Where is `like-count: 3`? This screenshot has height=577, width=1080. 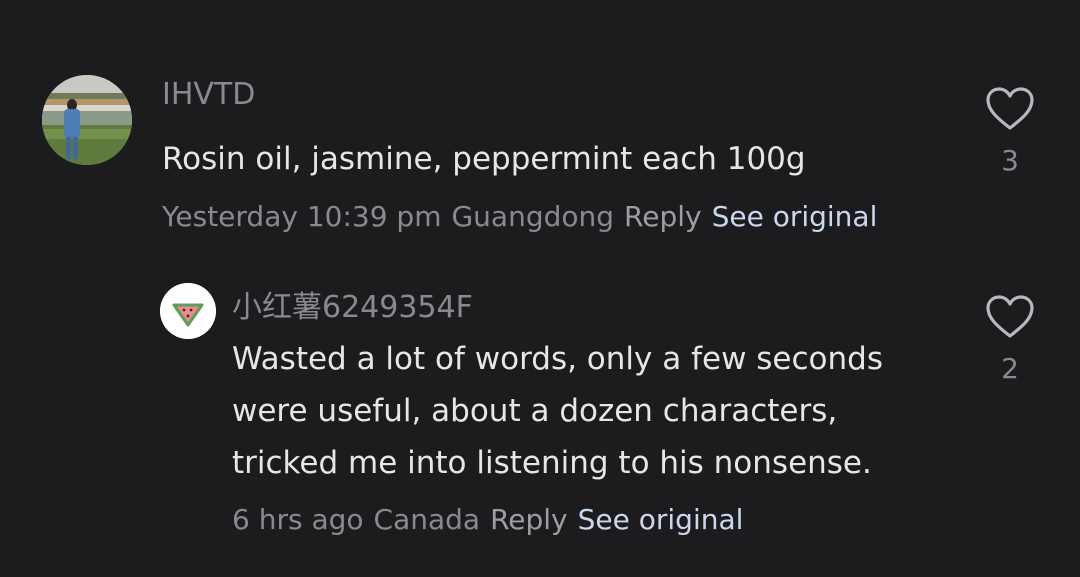 like-count: 3 is located at coordinates (1010, 160).